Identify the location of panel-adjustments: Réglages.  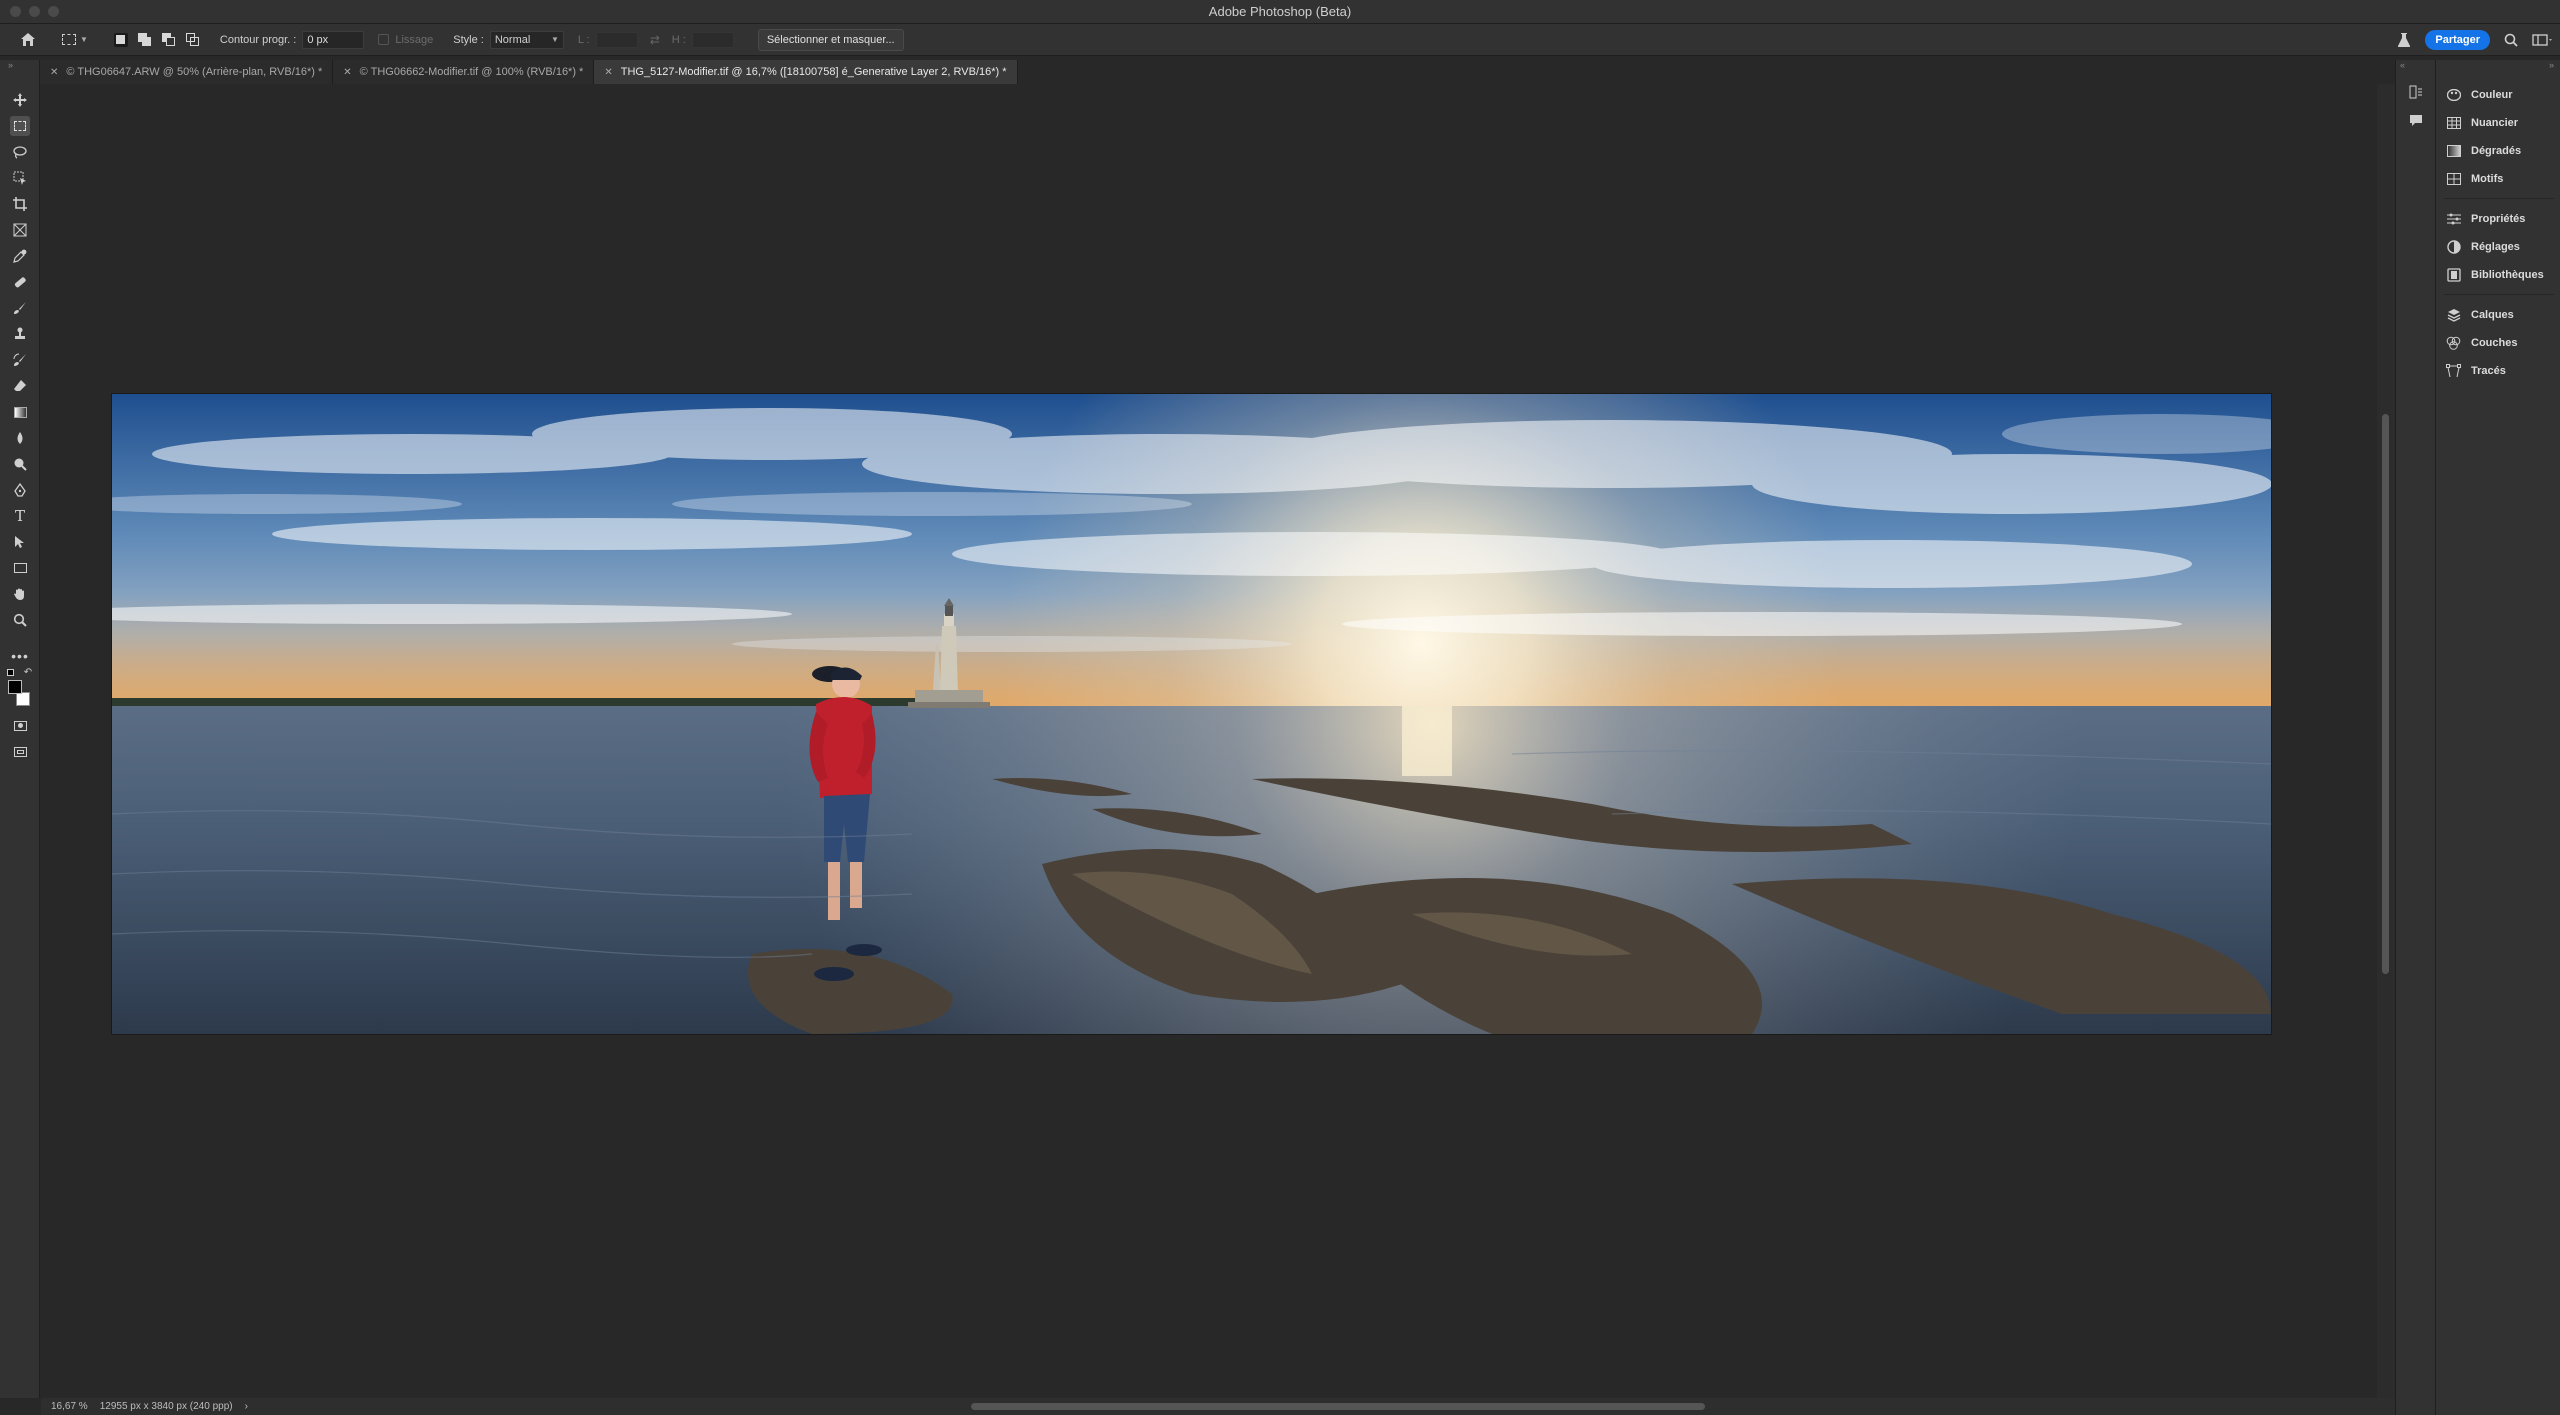
(2502, 247).